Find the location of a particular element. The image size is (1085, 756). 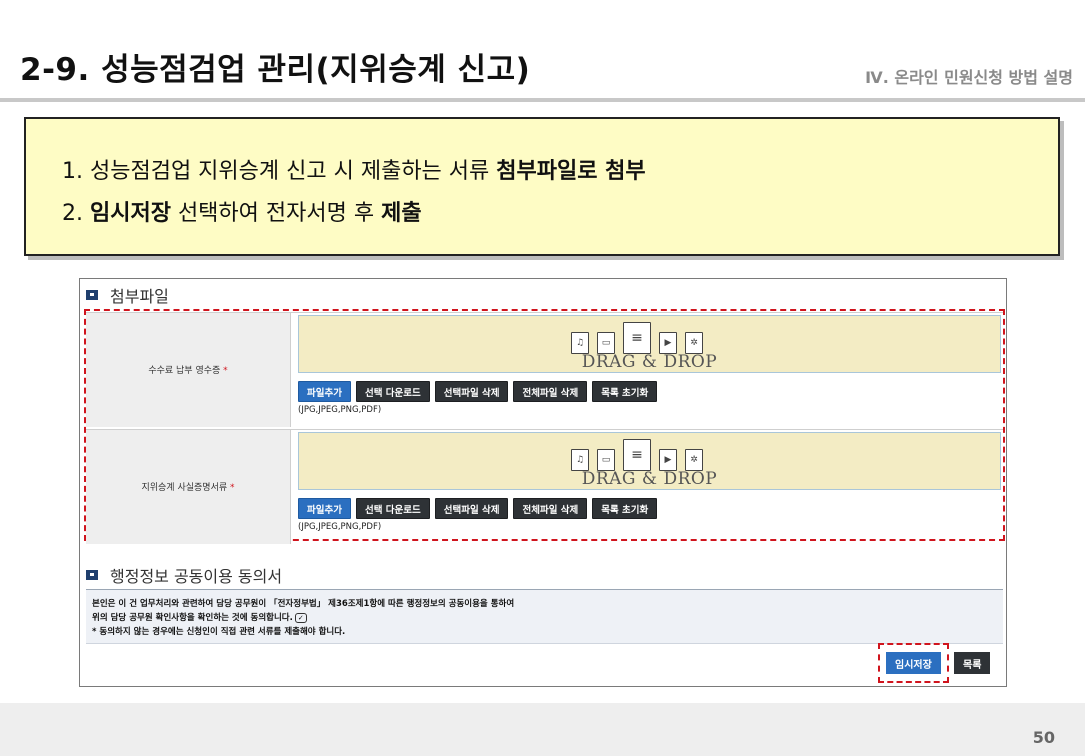

list-button: 목록 is located at coordinates (972, 663).